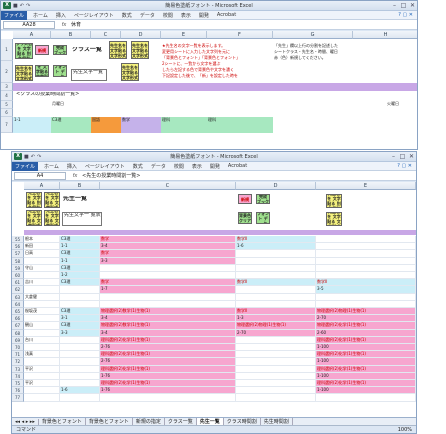  I want to click on lesson-cell: 1-100, so click(366, 376).